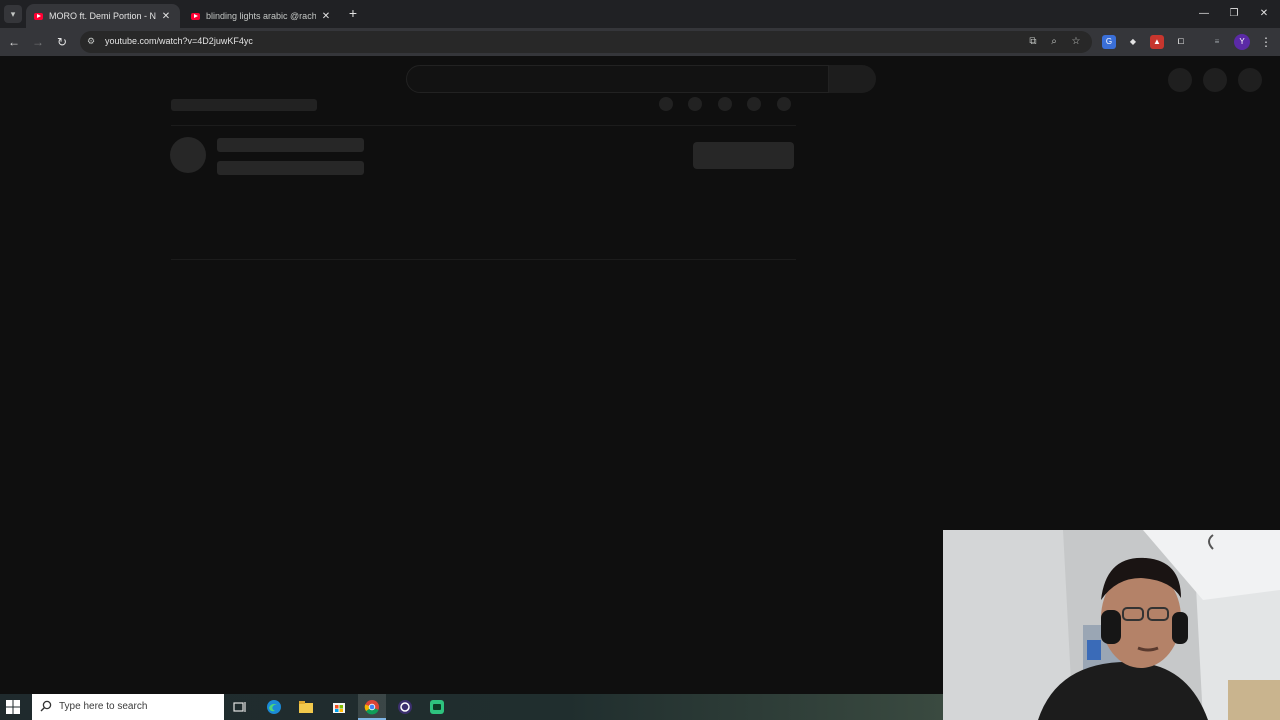  I want to click on task-view-icon, so click(240, 707).